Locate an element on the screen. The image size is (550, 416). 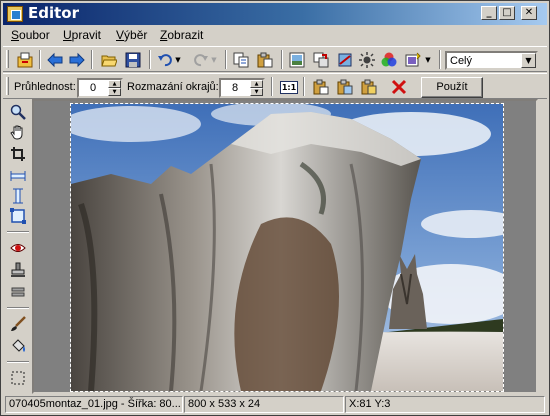
app-icon is located at coordinates (15, 14).